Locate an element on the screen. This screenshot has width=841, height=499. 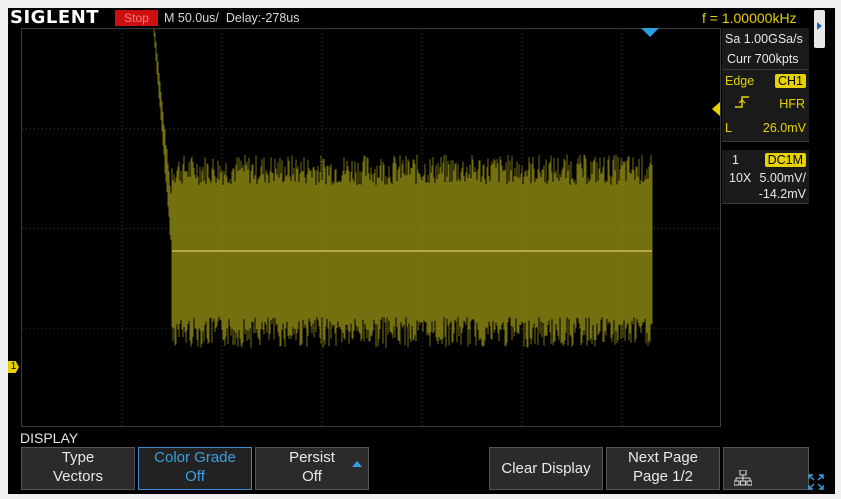
trigger-position-marker is located at coordinates (650, 32).